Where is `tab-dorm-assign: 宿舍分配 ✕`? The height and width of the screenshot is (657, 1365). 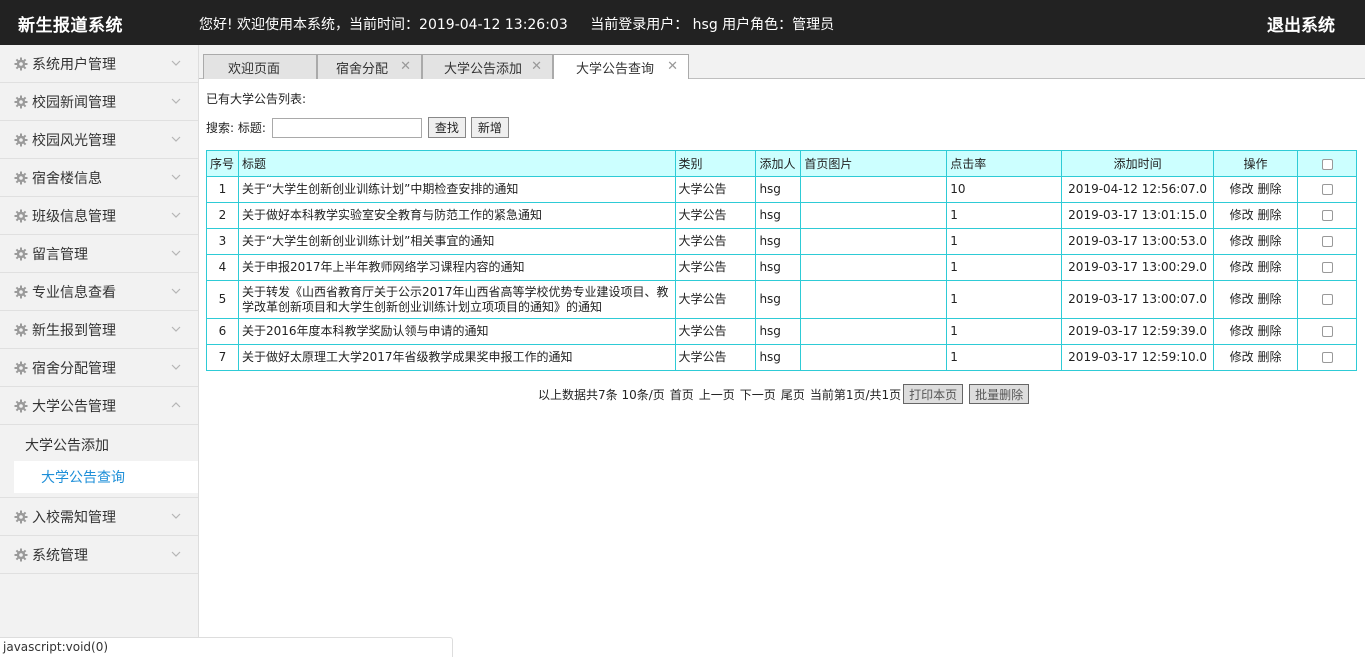
tab-dorm-assign: 宿舍分配 ✕ is located at coordinates (369, 66).